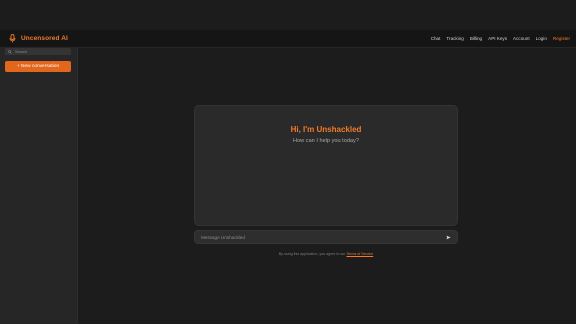 This screenshot has width=576, height=324. I want to click on greeting-subtitle: How can I help you today?, so click(326, 141).